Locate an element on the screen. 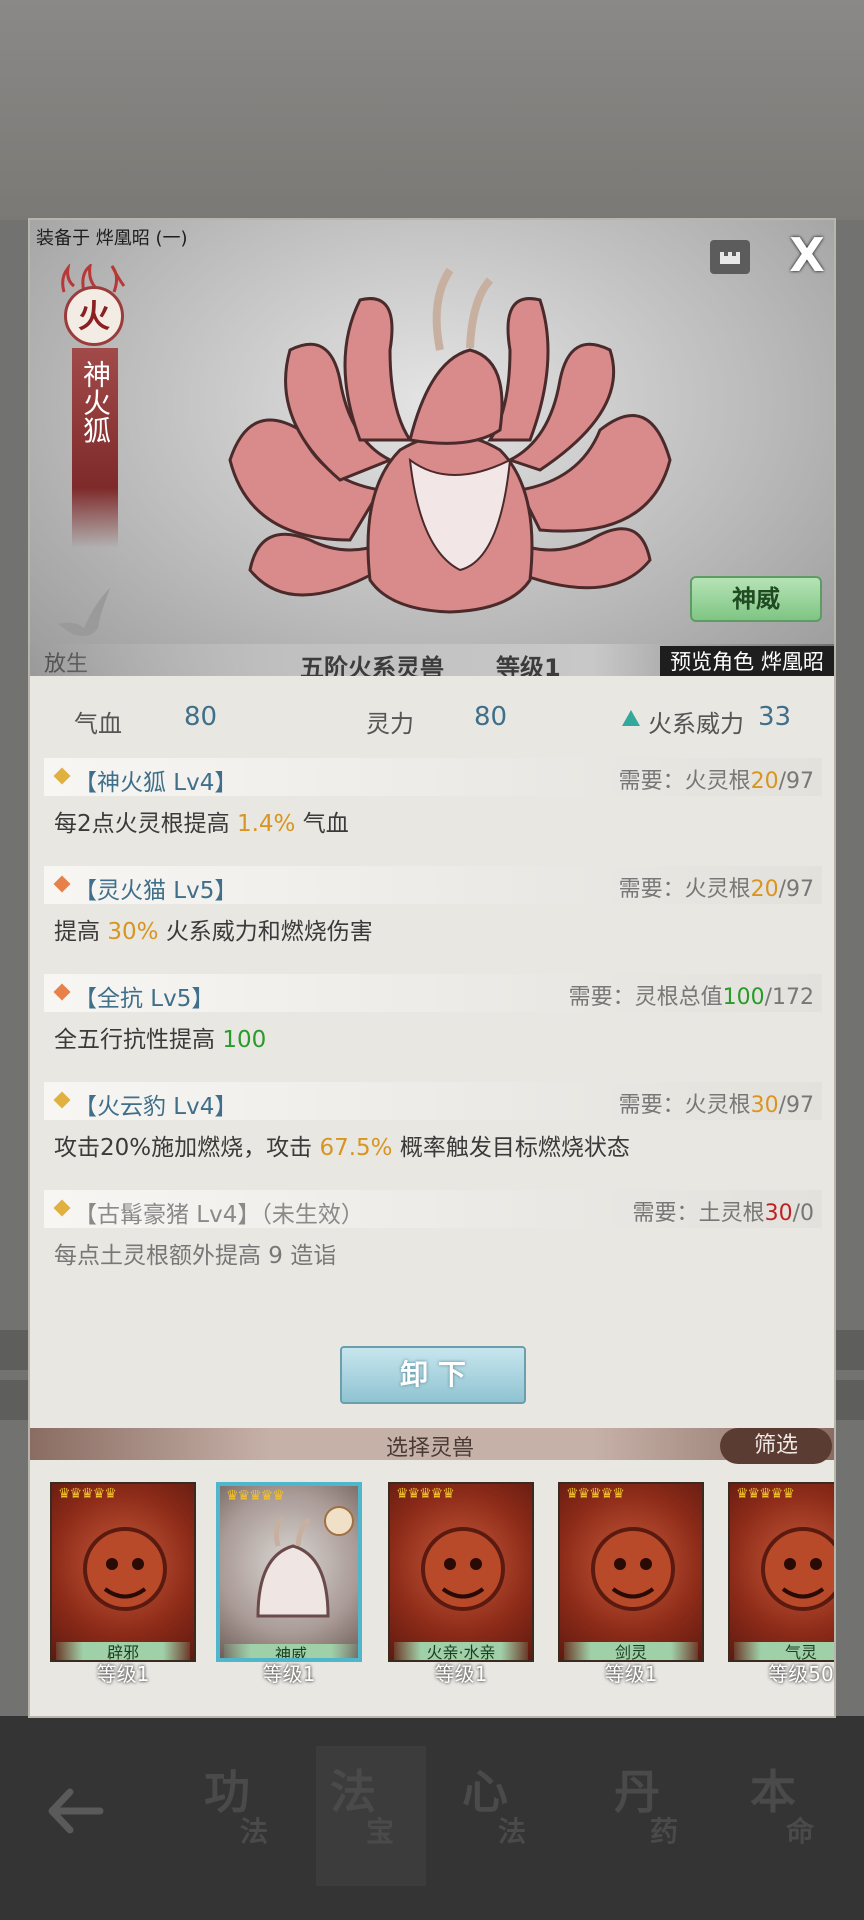 The height and width of the screenshot is (1920, 864). beast-info-bar: 五阶火系灵兽 等级1 预览角色 烨凰昭 is located at coordinates (432, 660).